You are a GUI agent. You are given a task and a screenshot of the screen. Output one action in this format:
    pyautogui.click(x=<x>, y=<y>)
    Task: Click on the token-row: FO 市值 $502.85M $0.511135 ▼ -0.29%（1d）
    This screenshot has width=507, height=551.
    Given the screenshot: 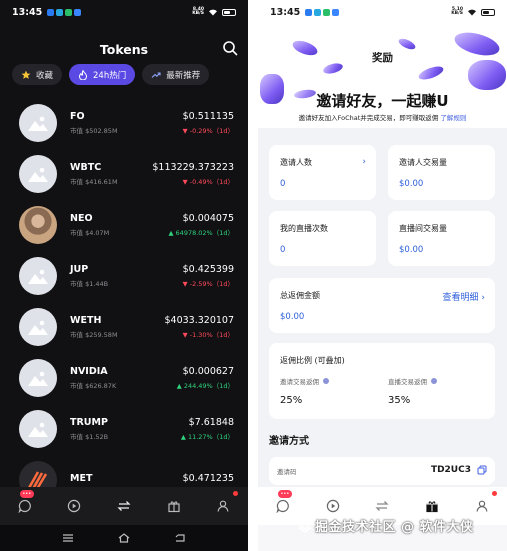 What is the action you would take?
    pyautogui.click(x=124, y=122)
    